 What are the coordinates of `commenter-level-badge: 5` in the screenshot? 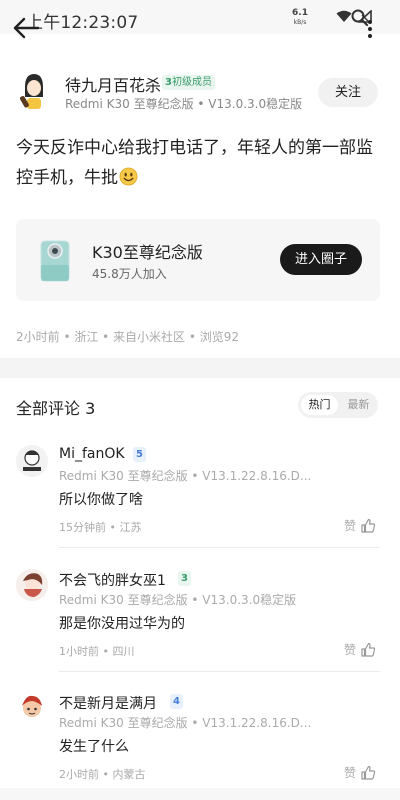 It's located at (139, 454).